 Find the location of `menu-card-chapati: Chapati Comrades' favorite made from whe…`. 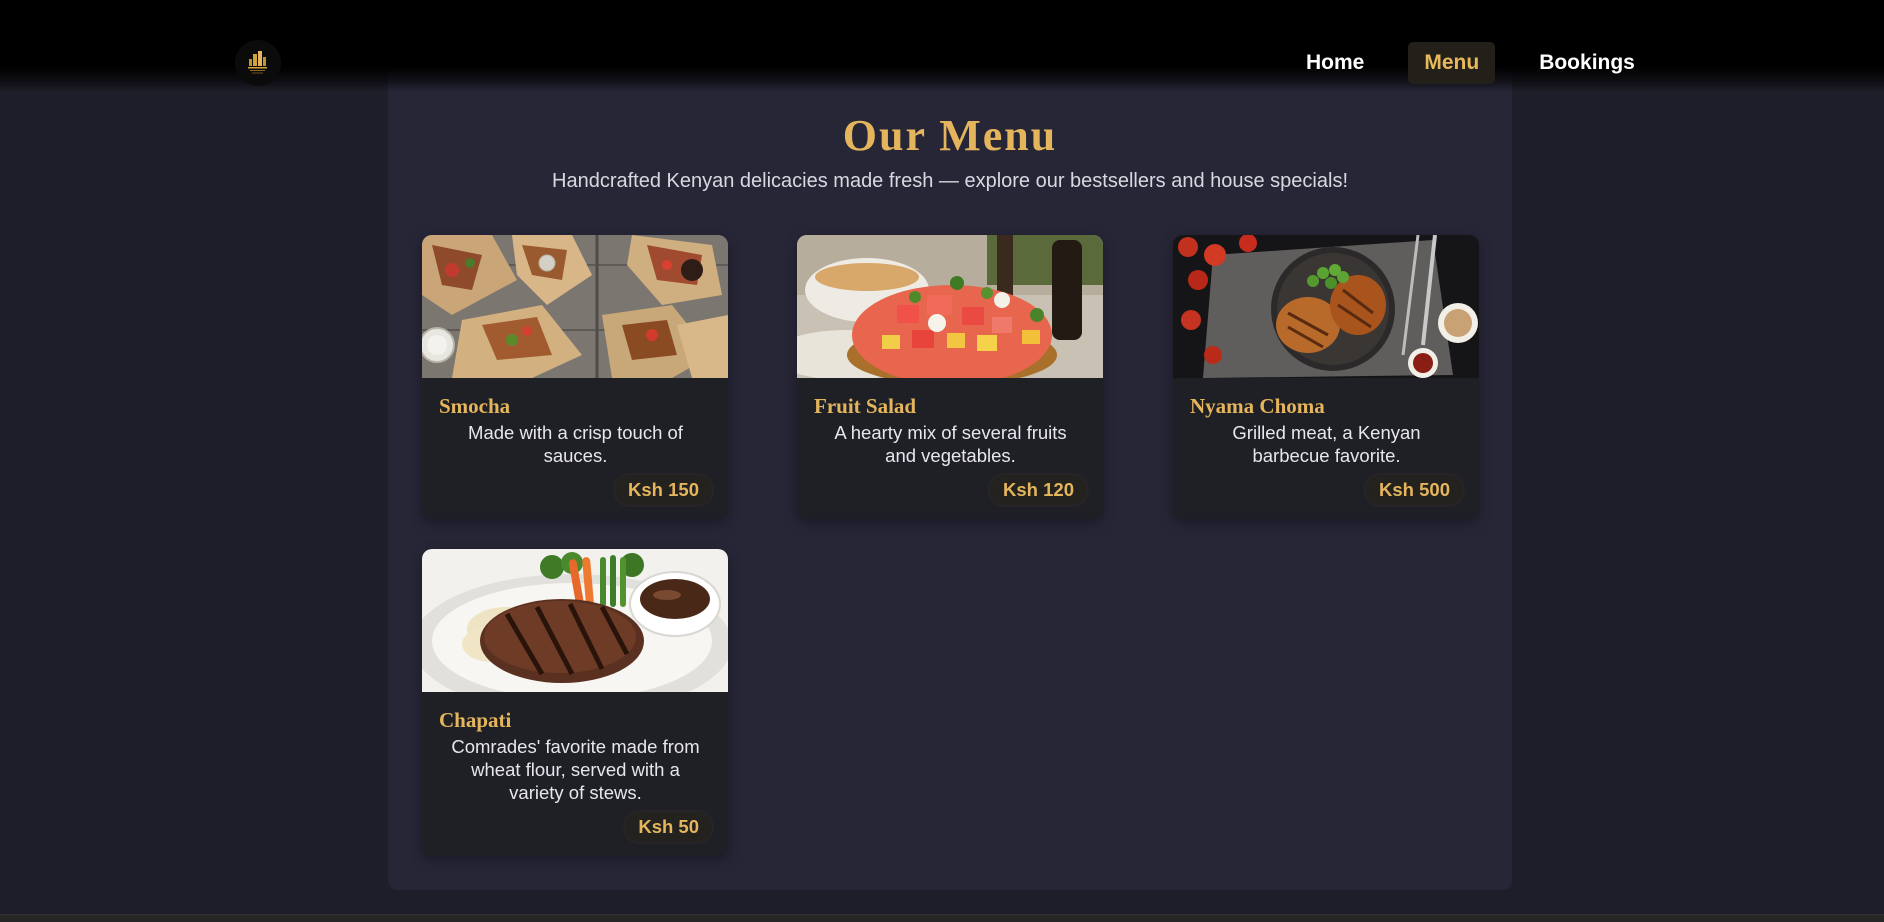

menu-card-chapati: Chapati Comrades' favorite made from whe… is located at coordinates (575, 702).